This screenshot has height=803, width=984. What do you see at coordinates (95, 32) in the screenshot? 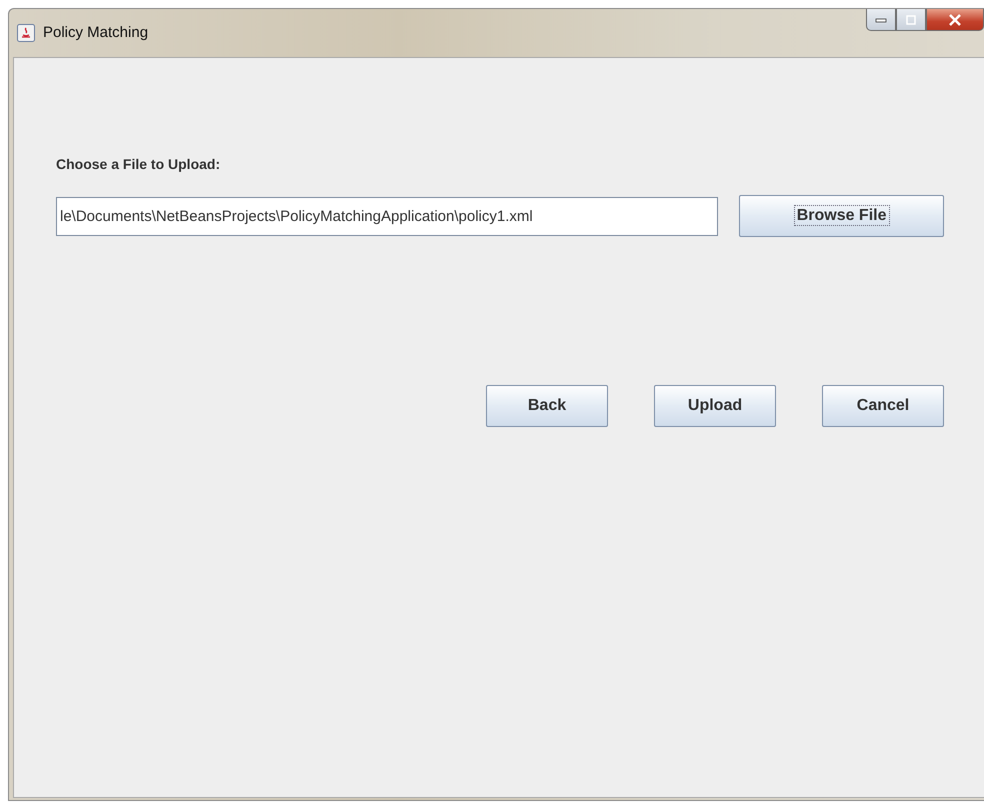
I see `window-title: Policy Matching` at bounding box center [95, 32].